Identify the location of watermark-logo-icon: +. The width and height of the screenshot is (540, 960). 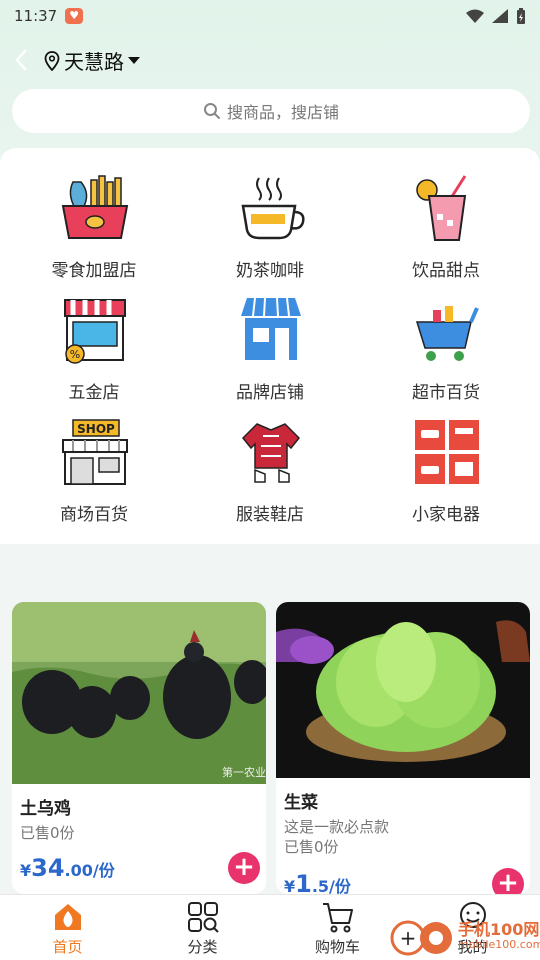
(421, 938).